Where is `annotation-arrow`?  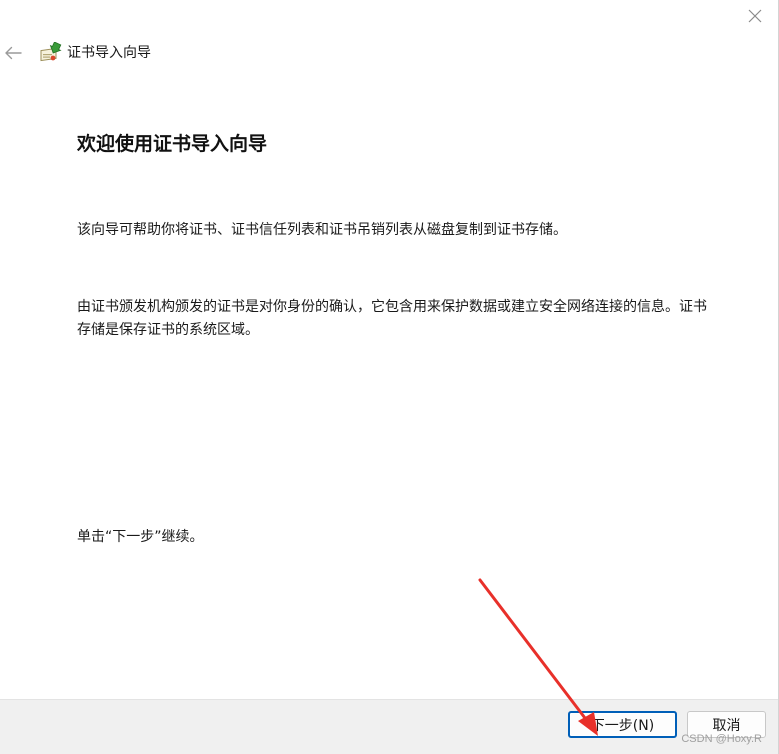
annotation-arrow is located at coordinates (538, 657).